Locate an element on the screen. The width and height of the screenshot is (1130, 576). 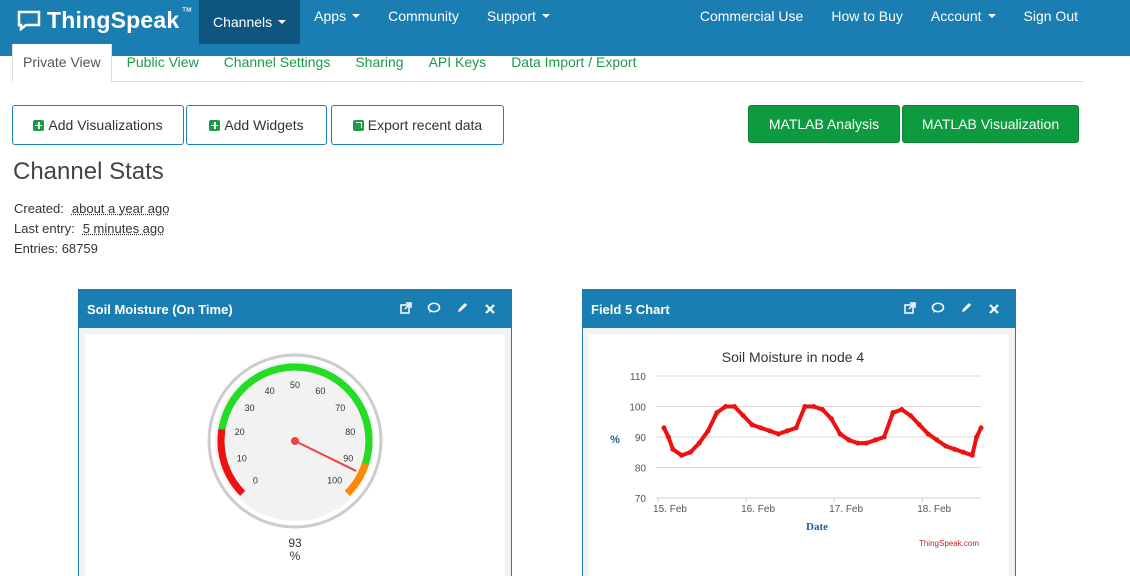
add-widgets-button: Add Widgets is located at coordinates (256, 125).